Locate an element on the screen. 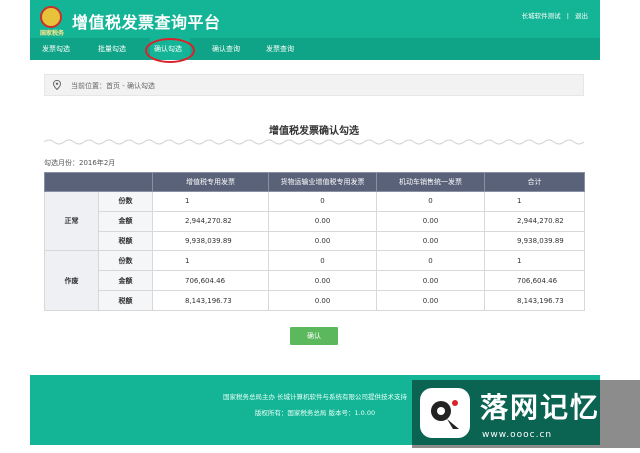 This screenshot has width=640, height=453. watermark: 落网记忆 www.oooc.cn is located at coordinates (526, 414).